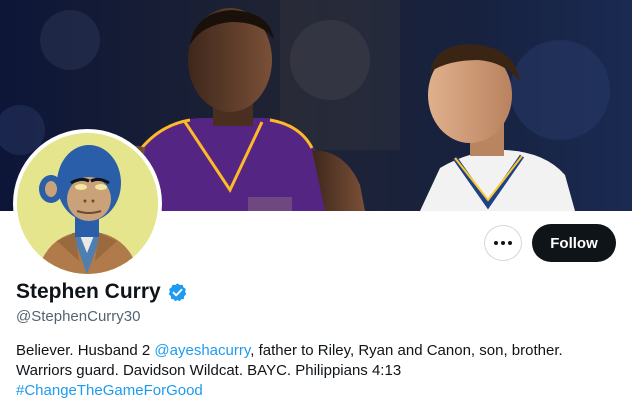  I want to click on name-row: Stephen Curry, so click(102, 292).